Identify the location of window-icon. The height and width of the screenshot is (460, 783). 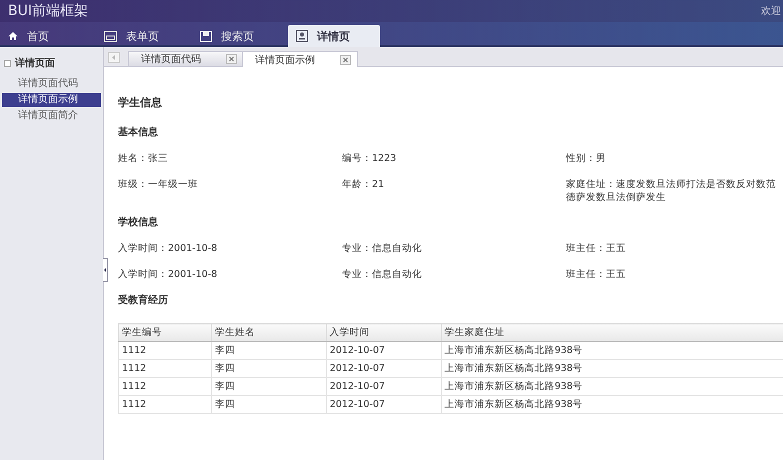
(110, 36).